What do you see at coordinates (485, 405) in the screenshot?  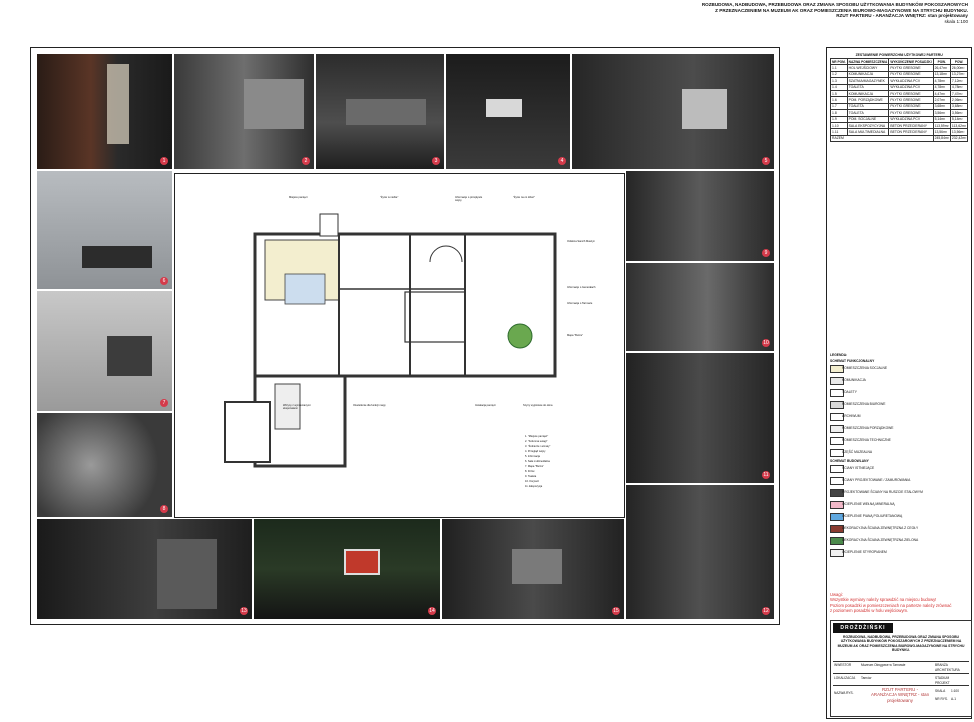 I see `callout: Instalacja pamięci` at bounding box center [485, 405].